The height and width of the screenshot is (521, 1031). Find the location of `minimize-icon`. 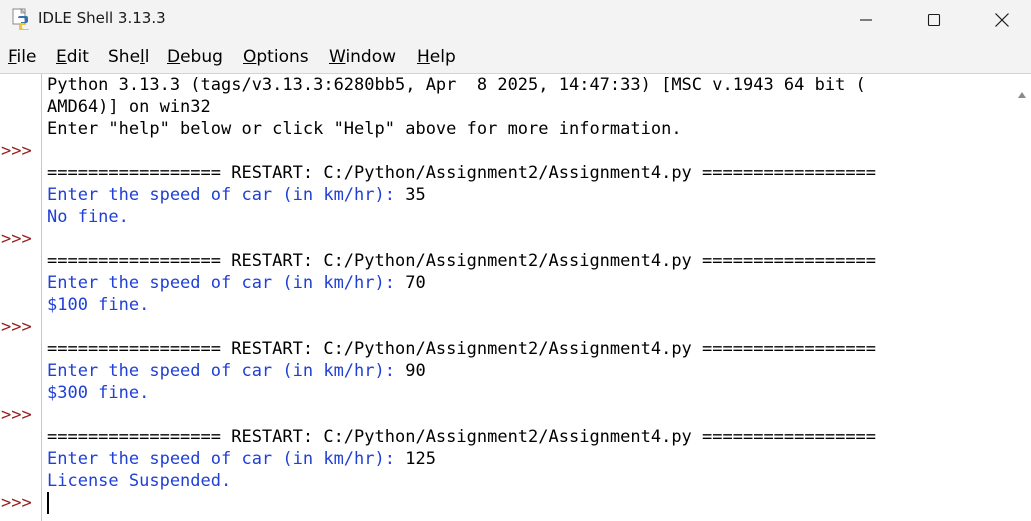

minimize-icon is located at coordinates (866, 20).